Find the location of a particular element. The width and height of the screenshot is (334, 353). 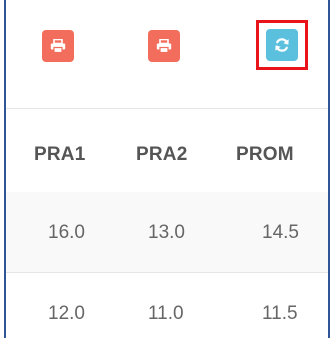

refresh-button is located at coordinates (282, 45).